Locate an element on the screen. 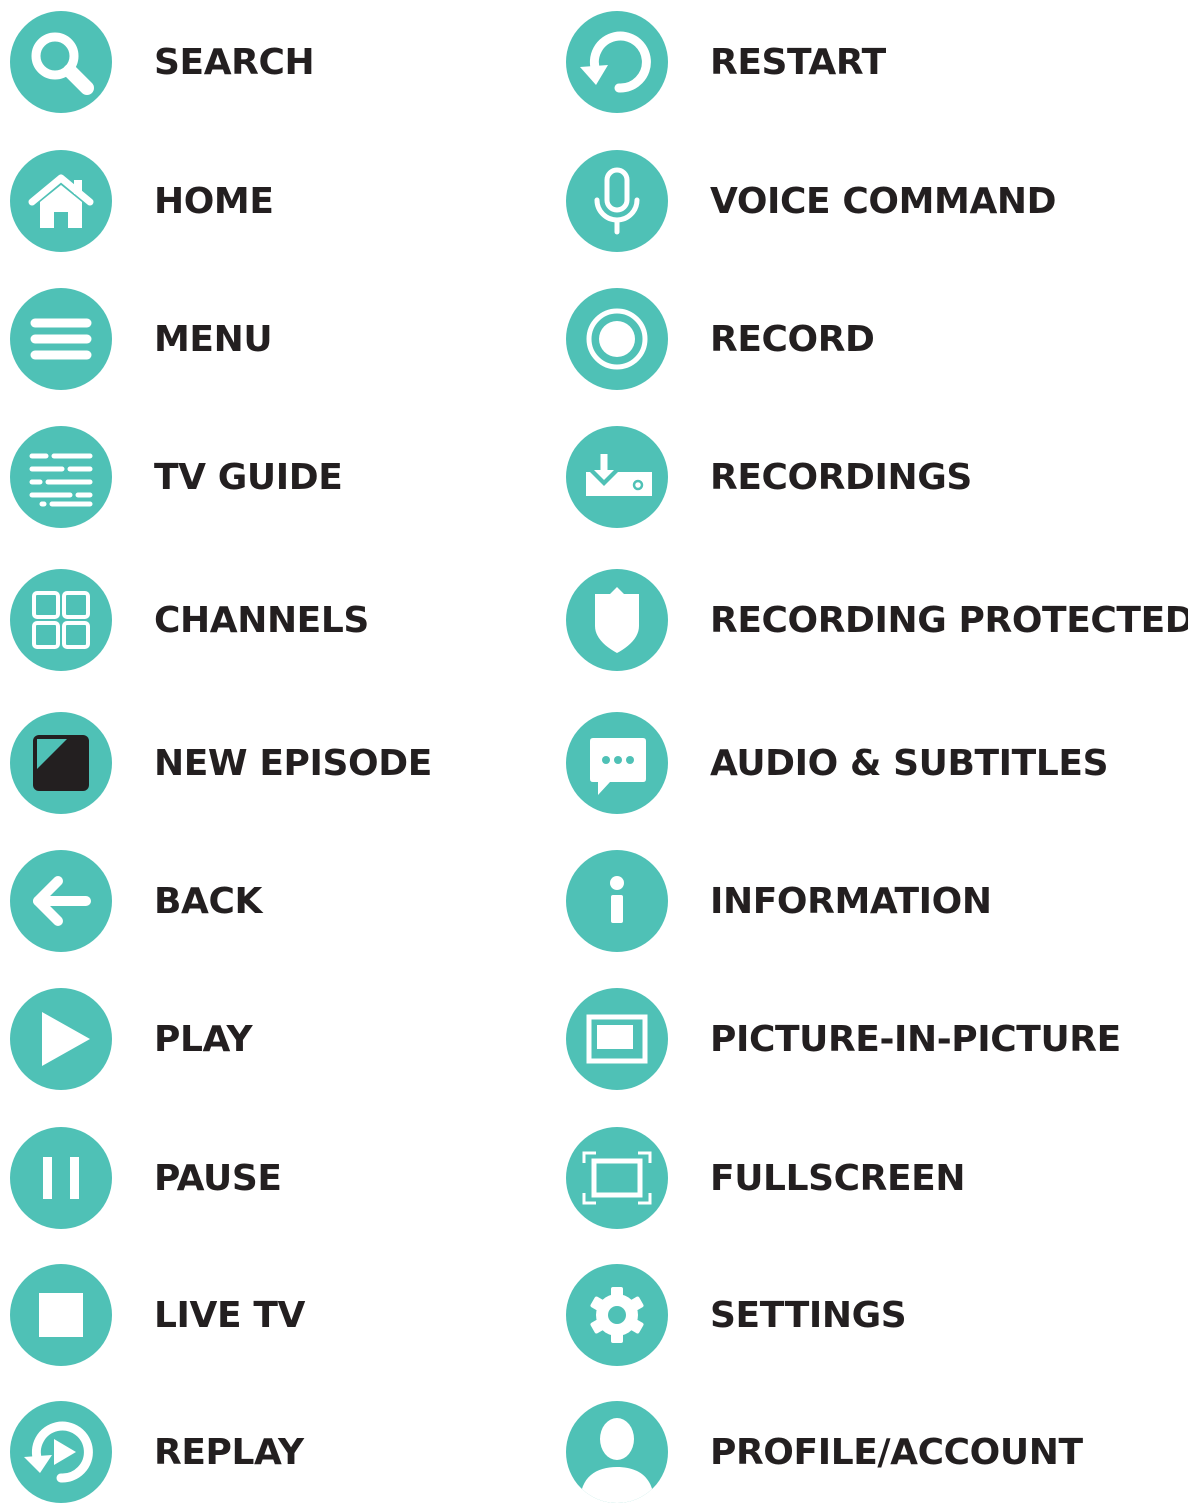 The image size is (1188, 1504). legend-item-new-episode: NEW EPISODE is located at coordinates (221, 763).